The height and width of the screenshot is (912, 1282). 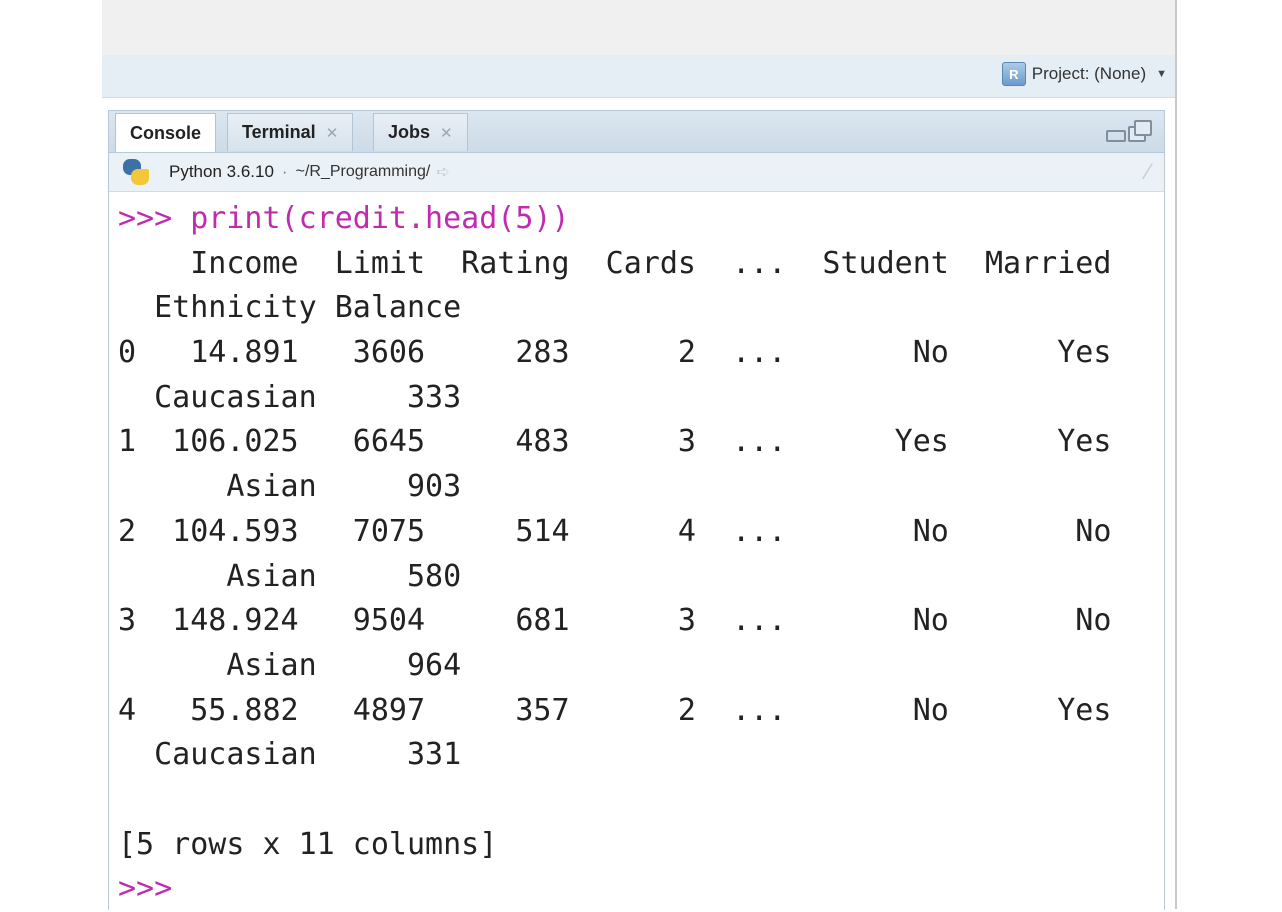 What do you see at coordinates (638, 76) in the screenshot?
I see `project-bar: R Project: (None) ▼` at bounding box center [638, 76].